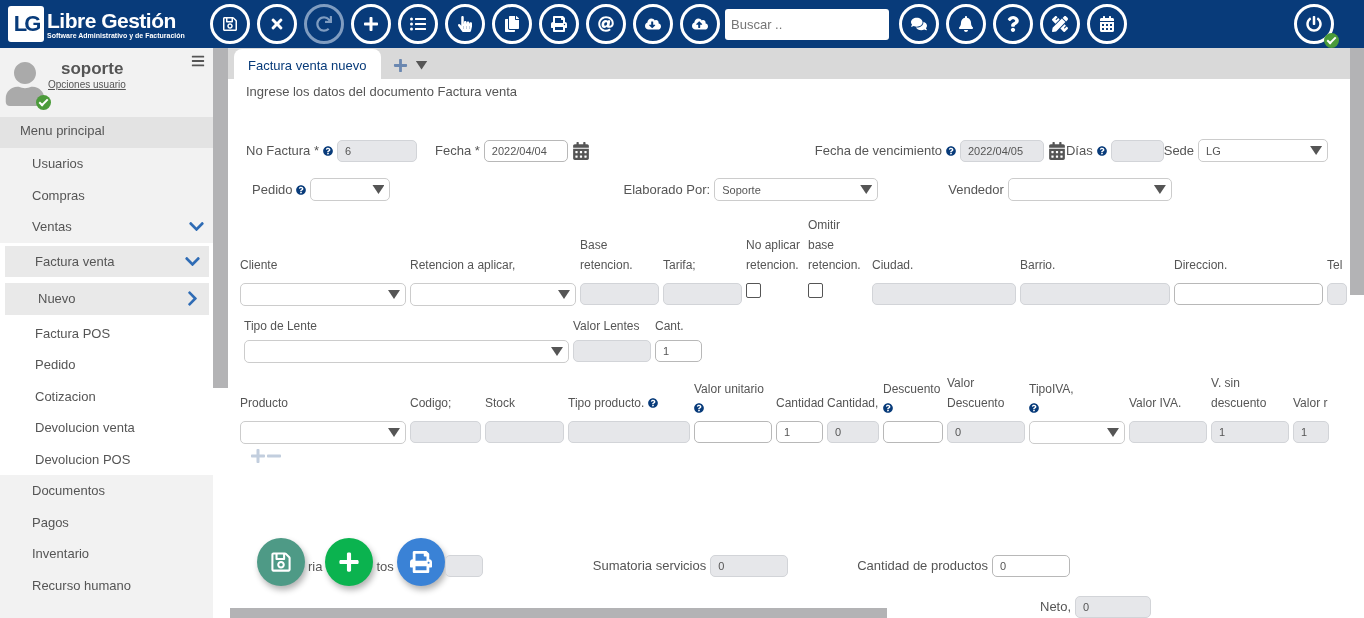 Image resolution: width=1364 pixels, height=618 pixels. I want to click on column-label: V. sin descuento, so click(1239, 393).